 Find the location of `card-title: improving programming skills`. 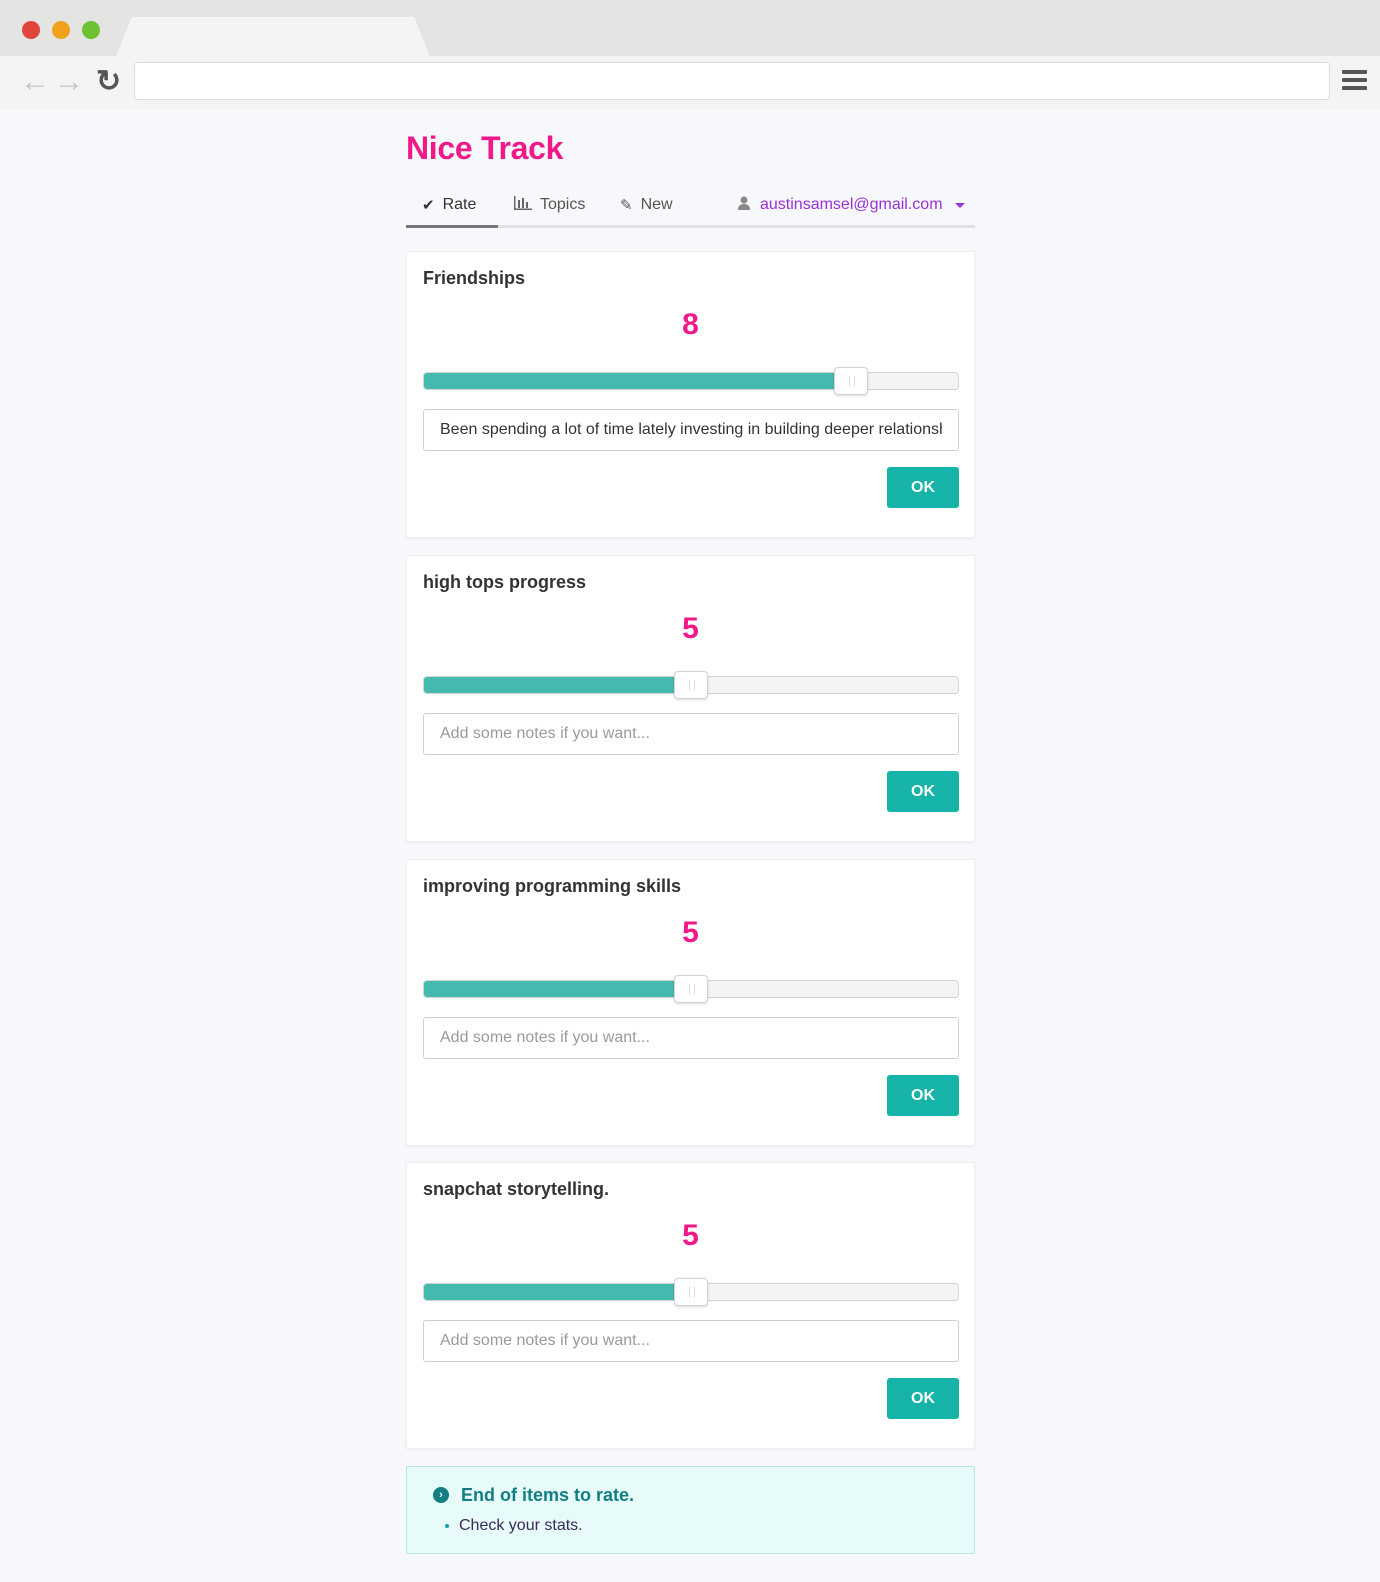

card-title: improving programming skills is located at coordinates (552, 886).